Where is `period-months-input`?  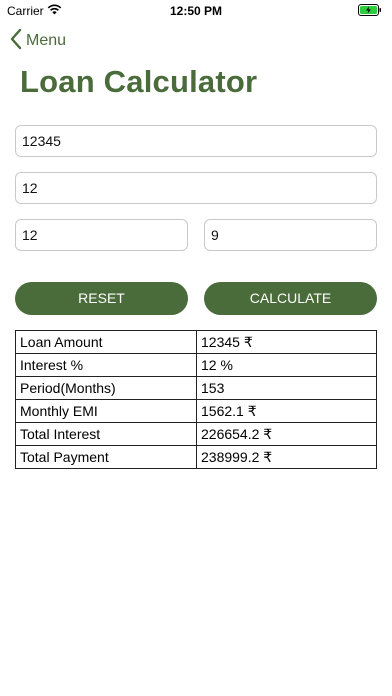 period-months-input is located at coordinates (290, 235).